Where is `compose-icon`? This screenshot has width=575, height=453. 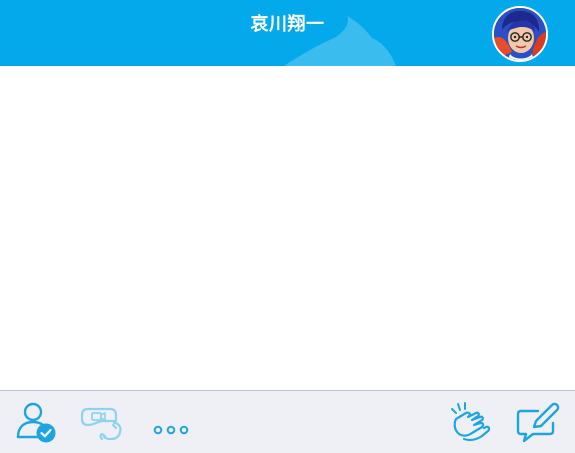 compose-icon is located at coordinates (538, 422).